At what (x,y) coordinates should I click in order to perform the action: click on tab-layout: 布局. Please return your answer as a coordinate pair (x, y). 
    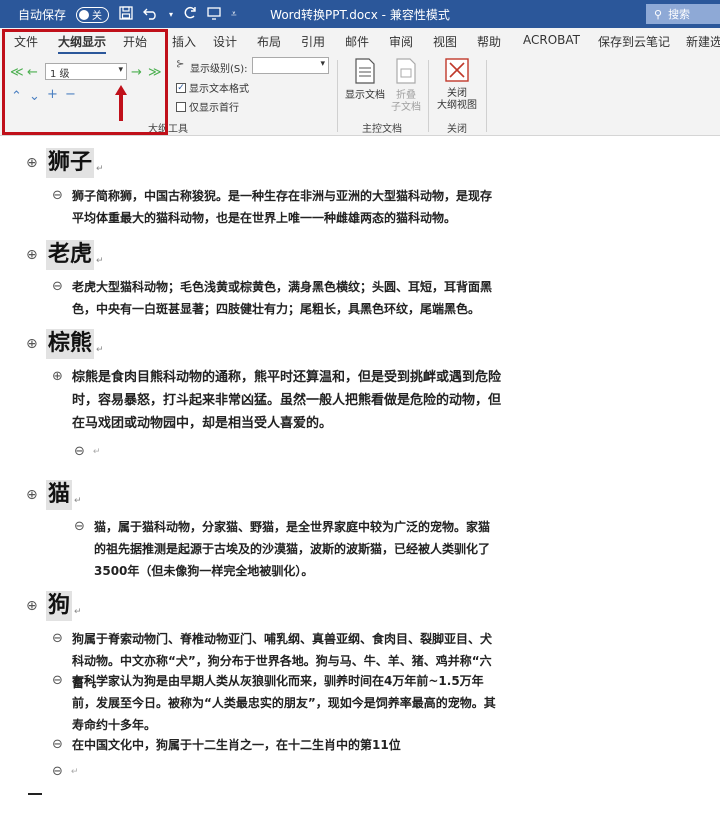
    Looking at the image, I should click on (269, 41).